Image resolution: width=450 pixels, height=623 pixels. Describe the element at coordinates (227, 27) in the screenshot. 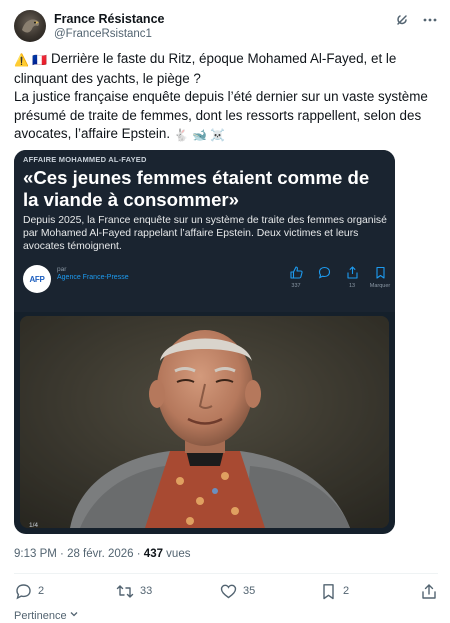

I see `tweet-header: France Résistance @FranceRsistanc1` at that location.